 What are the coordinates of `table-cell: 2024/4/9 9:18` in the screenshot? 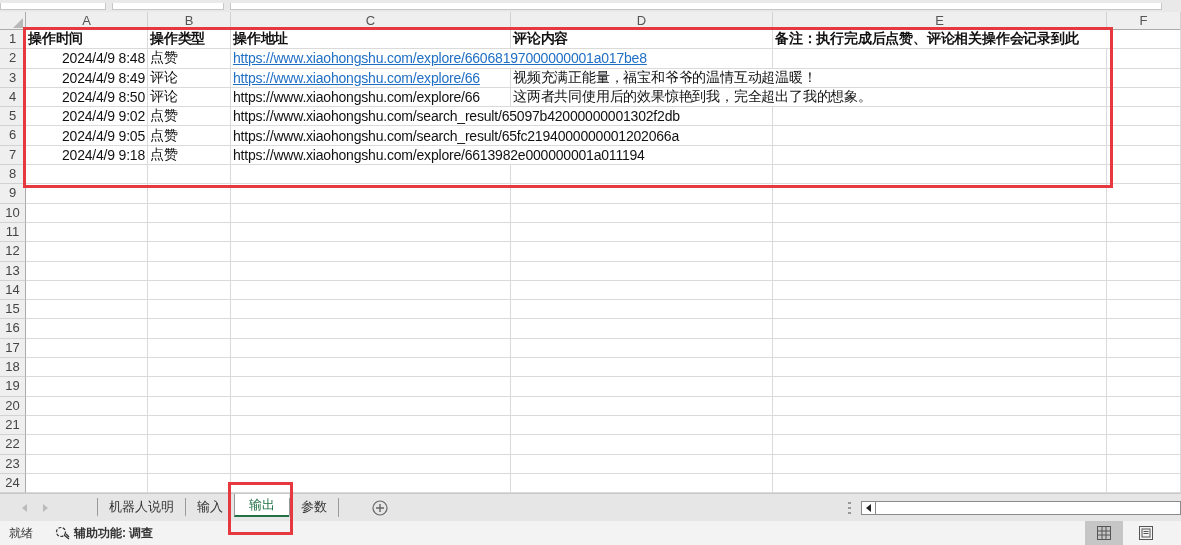 It's located at (87, 155).